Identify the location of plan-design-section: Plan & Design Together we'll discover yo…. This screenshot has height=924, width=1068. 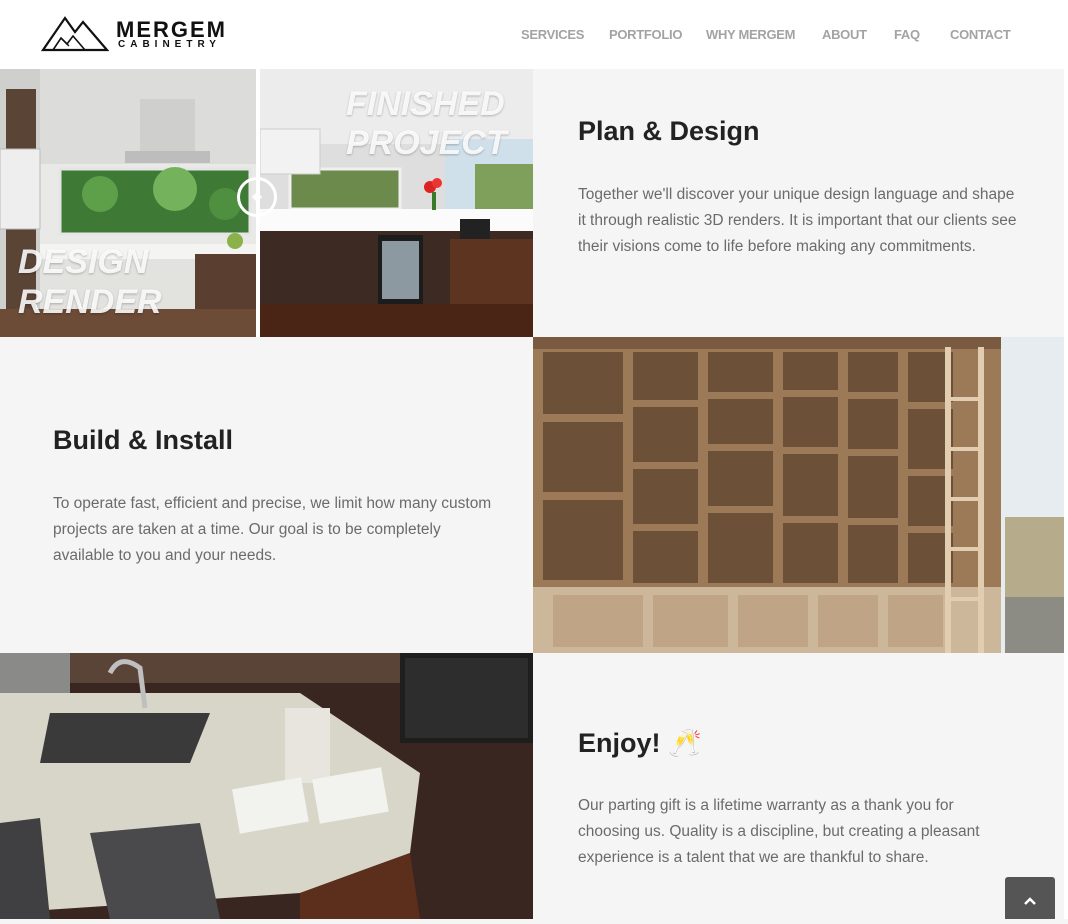
(798, 203).